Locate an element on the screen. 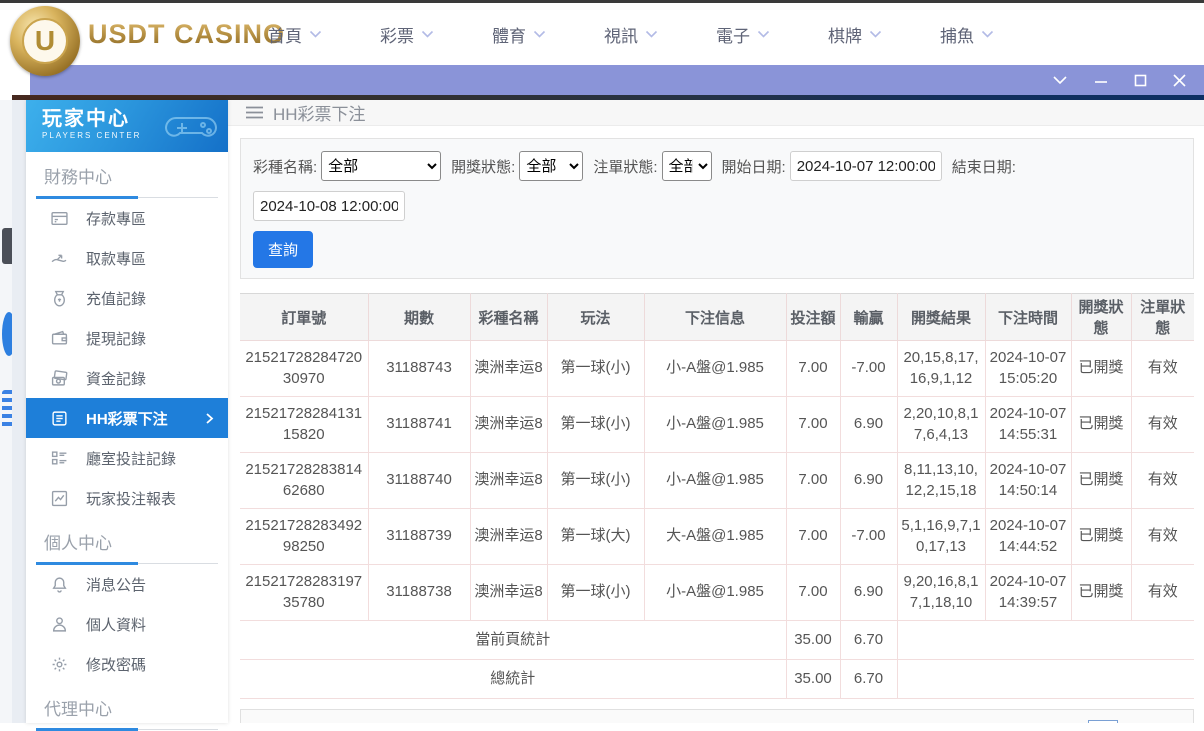  column-header: 注單狀態 is located at coordinates (1162, 317).